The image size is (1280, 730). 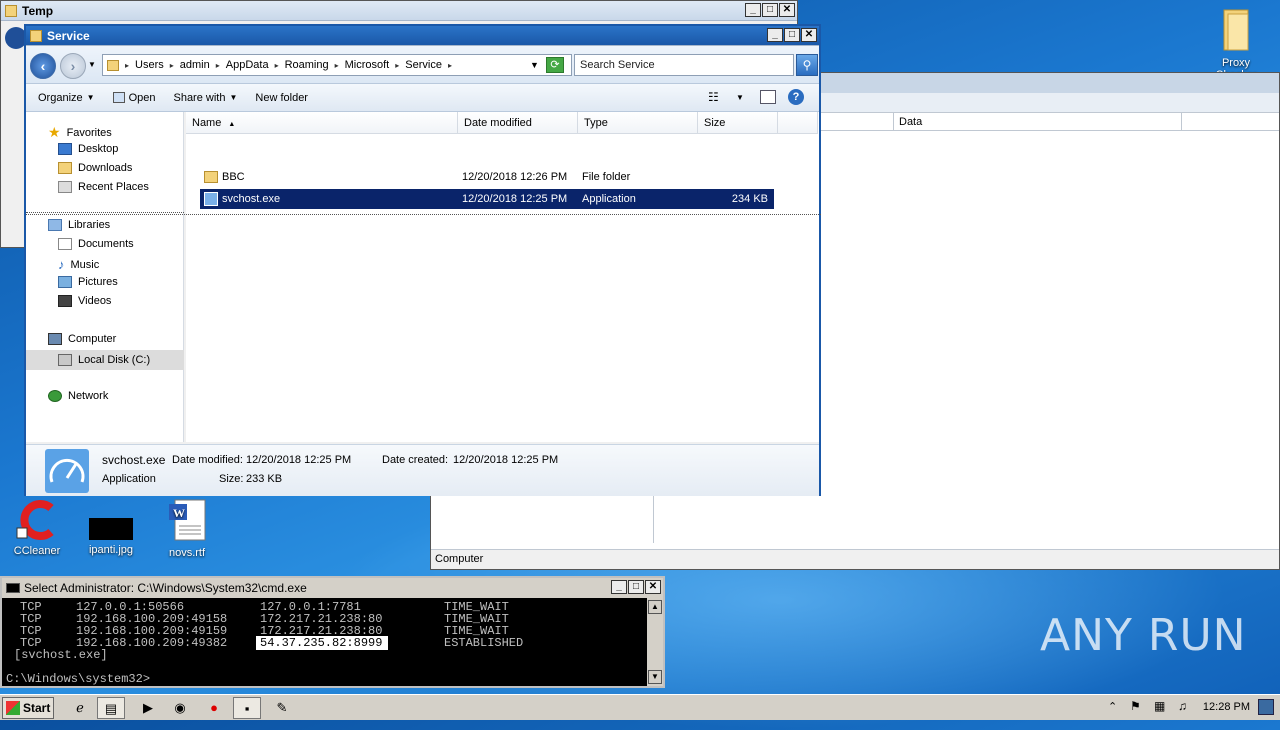 I want to click on breadcrumb-microsoft: Microsoft, so click(x=367, y=65).